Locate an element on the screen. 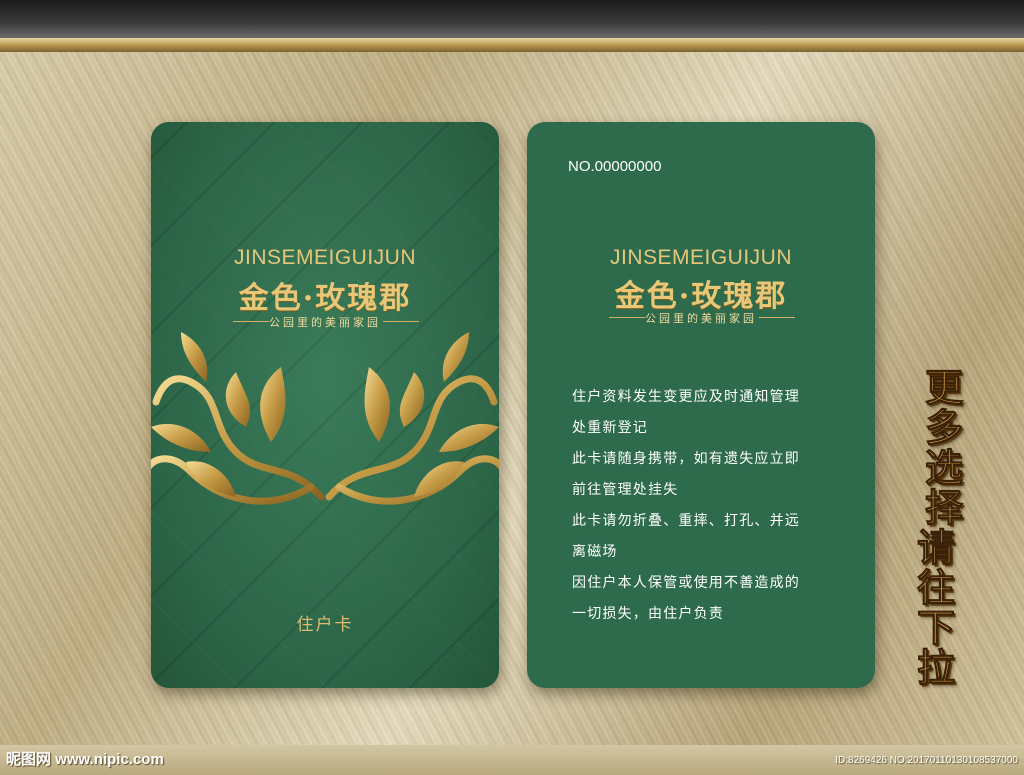  gold-flourish-ornament is located at coordinates (325, 418).